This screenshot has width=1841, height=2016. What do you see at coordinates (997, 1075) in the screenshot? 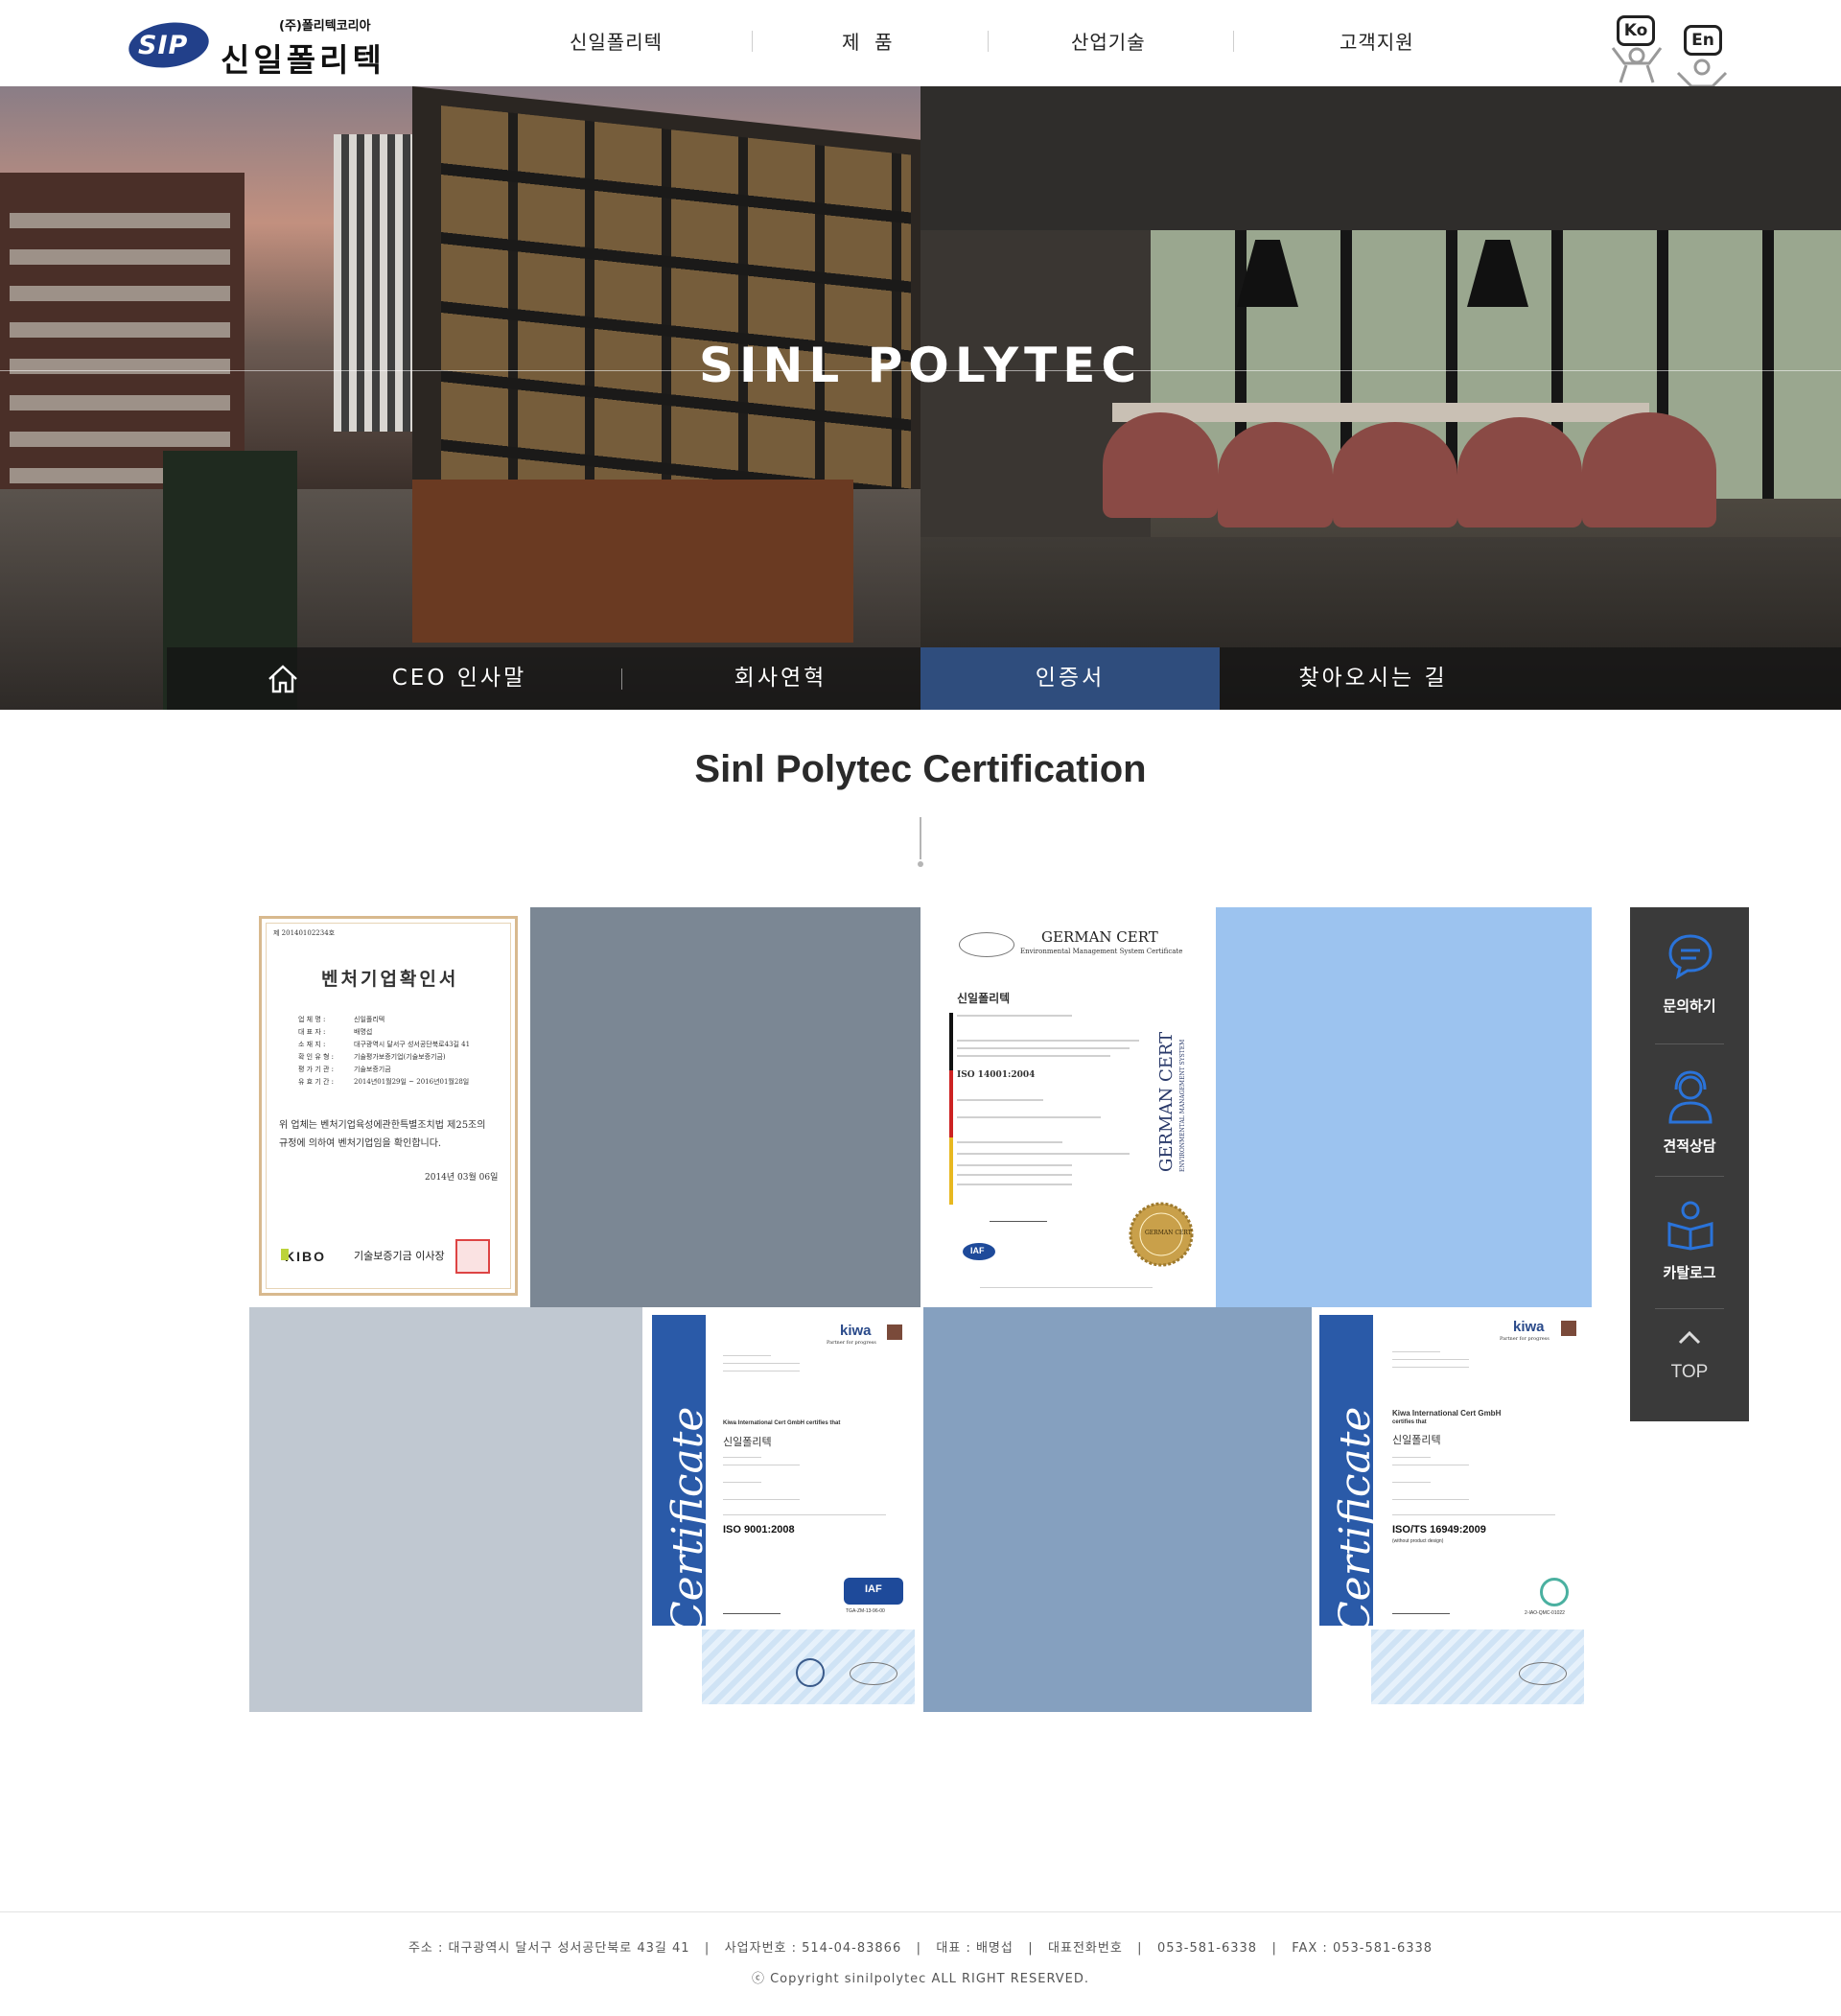
I see `cert-standard: ISO 14001:2004` at bounding box center [997, 1075].